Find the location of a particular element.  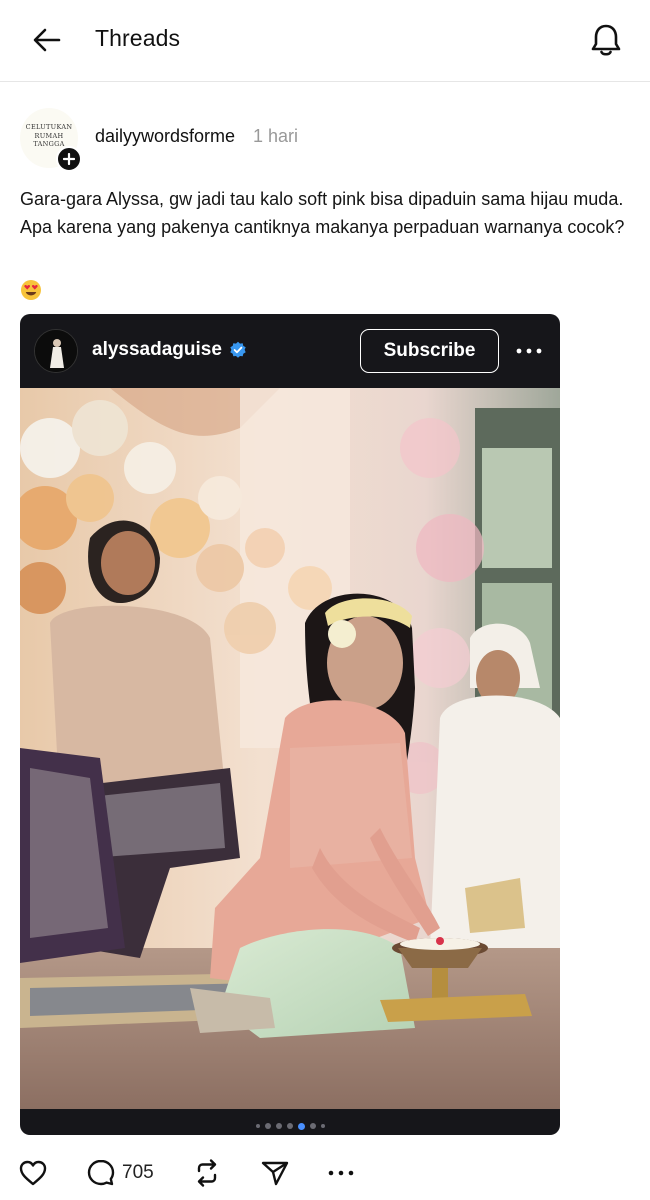

post-more-button is located at coordinates (341, 1173).